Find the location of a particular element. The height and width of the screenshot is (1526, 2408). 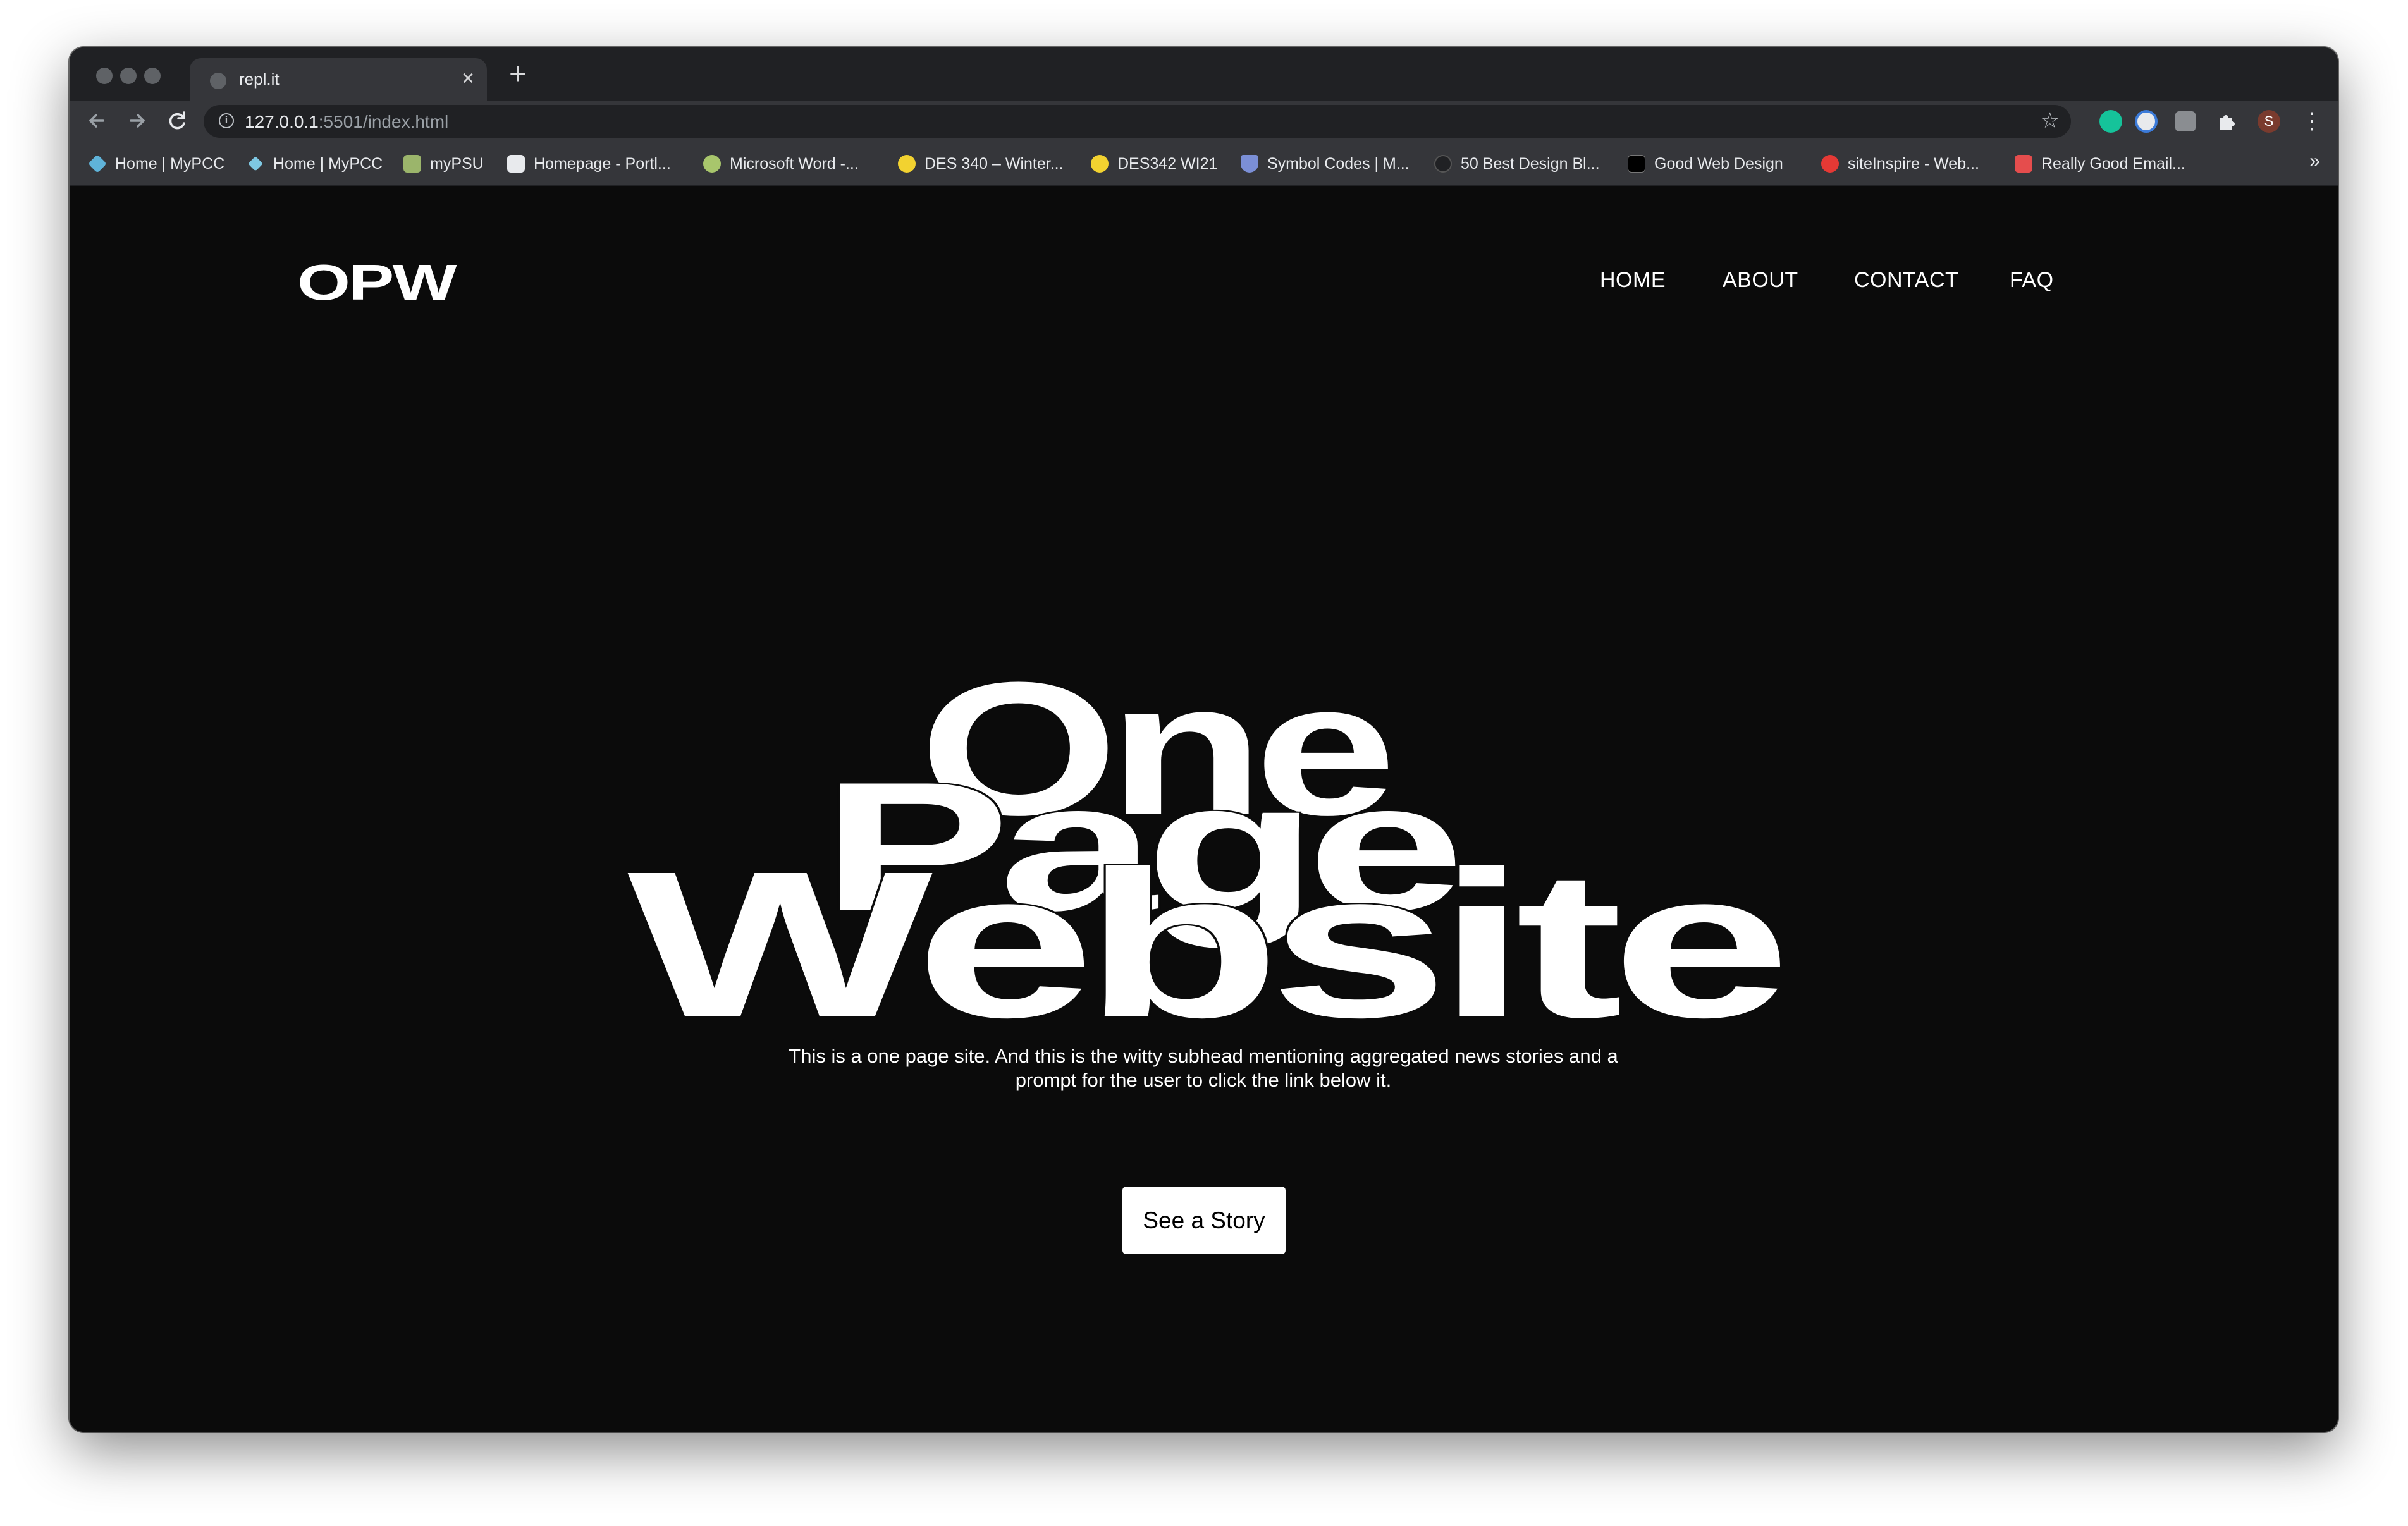

extensions-puzzle-icon is located at coordinates (2225, 121).